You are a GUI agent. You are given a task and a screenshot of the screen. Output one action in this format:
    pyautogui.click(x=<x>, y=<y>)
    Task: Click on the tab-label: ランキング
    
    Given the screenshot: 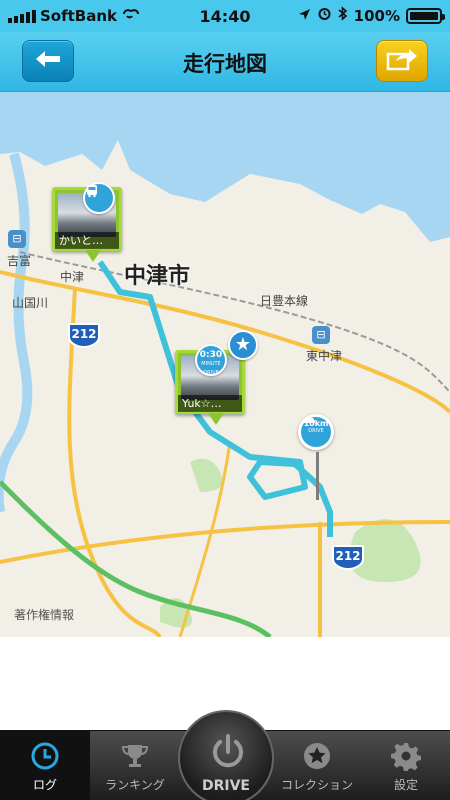 What is the action you would take?
    pyautogui.click(x=135, y=785)
    